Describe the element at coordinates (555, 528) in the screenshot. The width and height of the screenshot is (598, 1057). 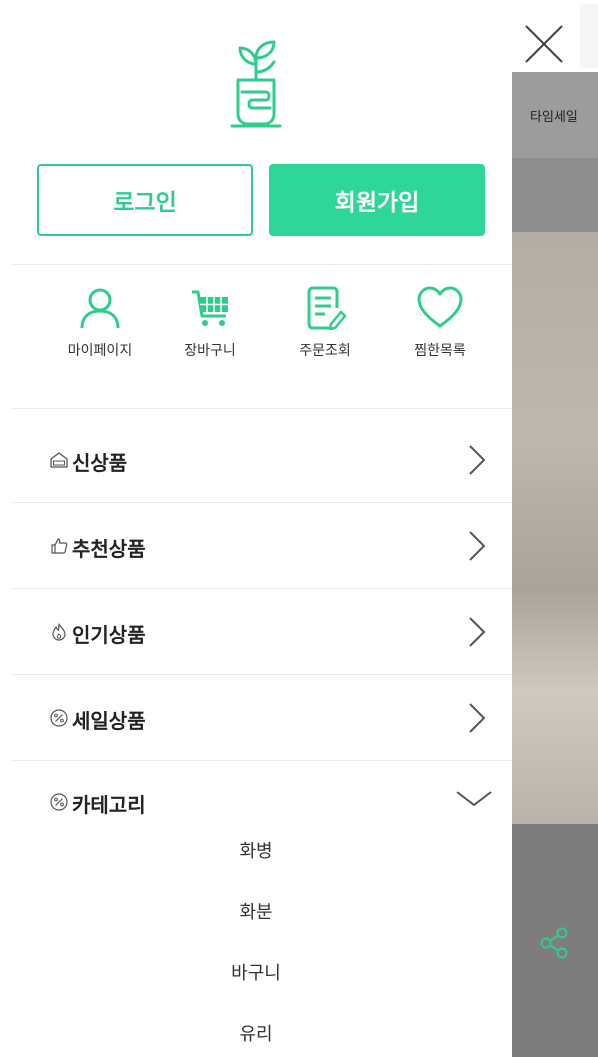
I see `background-hero-image` at that location.